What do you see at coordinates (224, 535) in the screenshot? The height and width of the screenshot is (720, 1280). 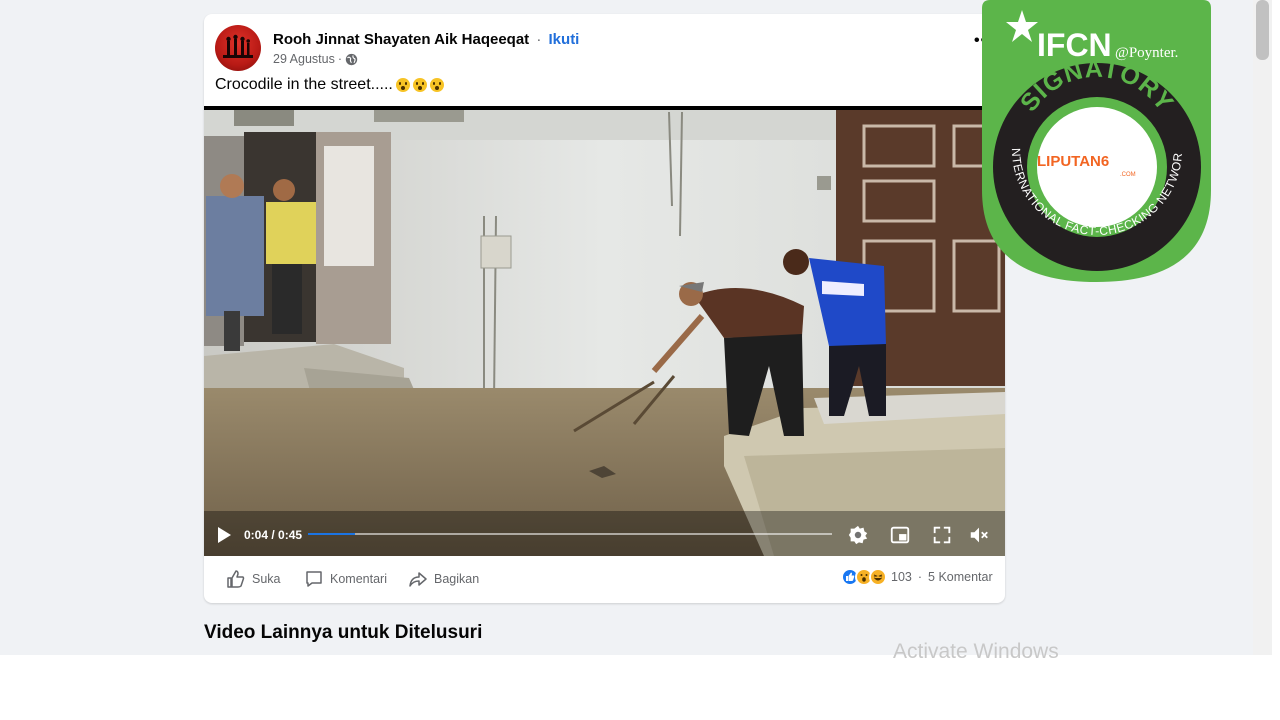 I see `play-icon` at bounding box center [224, 535].